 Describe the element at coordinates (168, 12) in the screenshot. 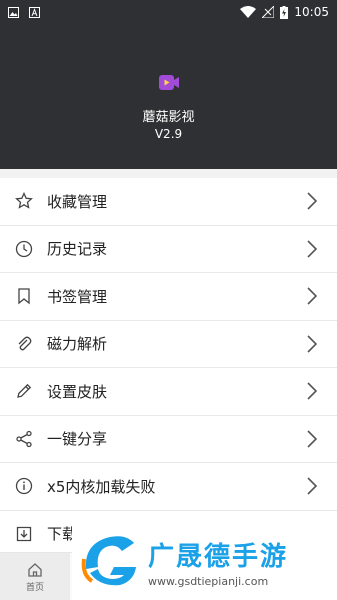

I see `status-bar: 10:05` at that location.